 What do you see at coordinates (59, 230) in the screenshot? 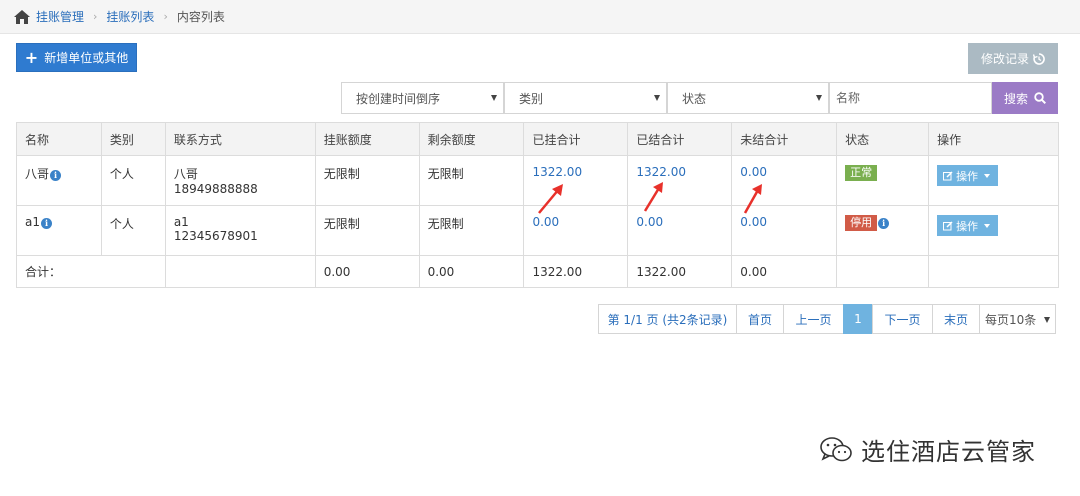
I see `name-cell: a1 i` at bounding box center [59, 230].